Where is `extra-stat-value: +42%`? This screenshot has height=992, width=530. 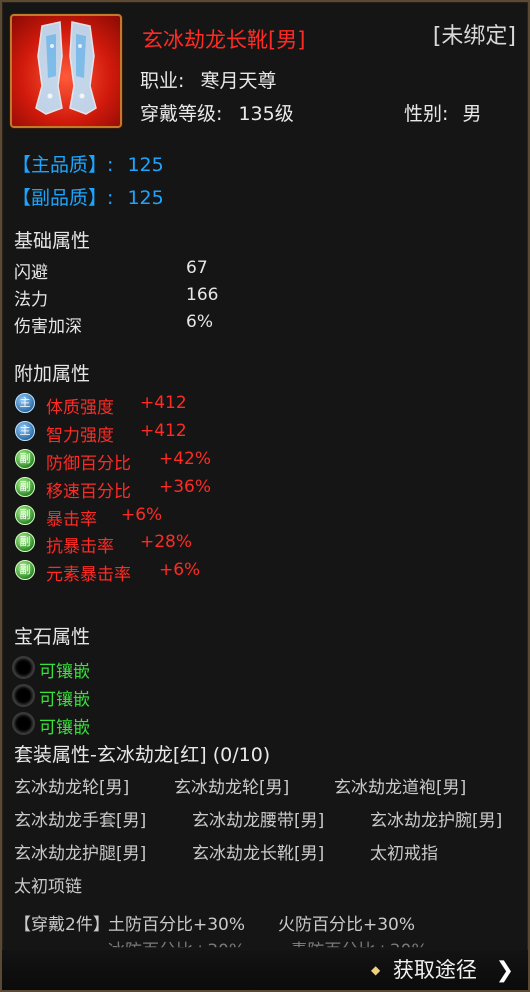 extra-stat-value: +42% is located at coordinates (185, 459).